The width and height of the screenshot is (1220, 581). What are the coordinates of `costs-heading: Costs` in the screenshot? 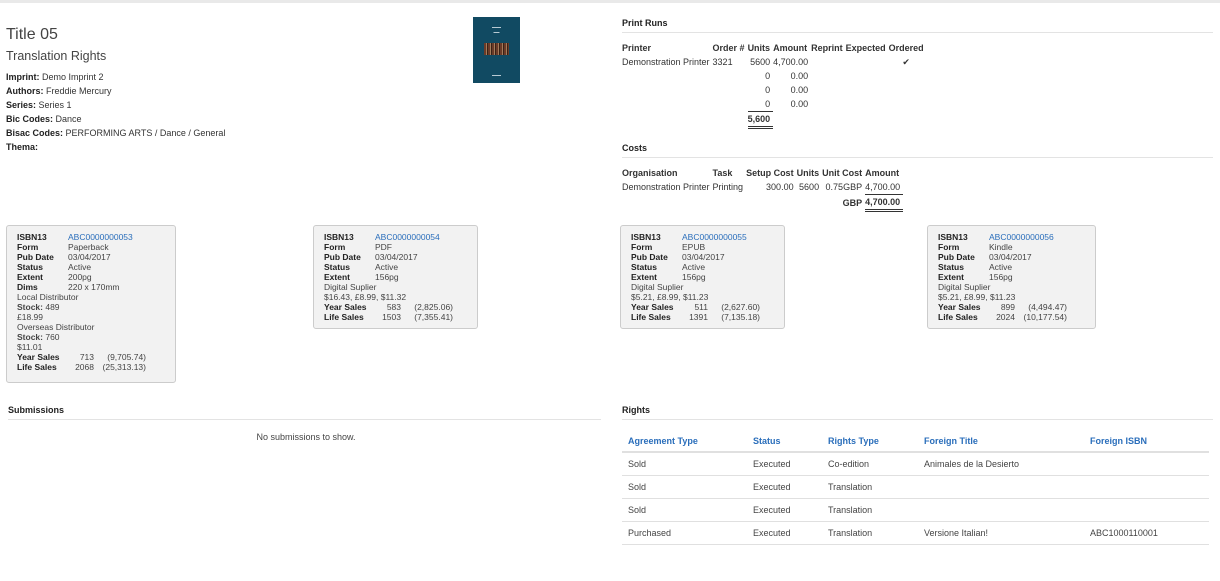 It's located at (917, 150).